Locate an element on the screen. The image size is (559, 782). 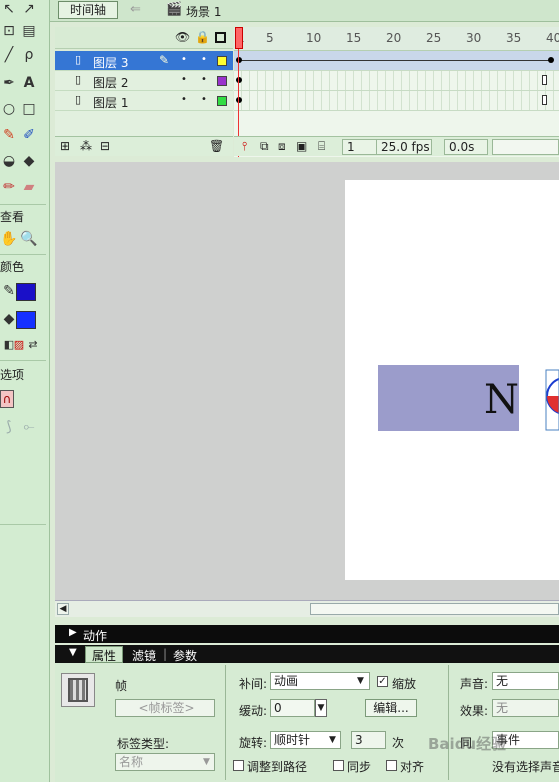
actions-panel-bar: ▶ 动作 is located at coordinates (307, 634).